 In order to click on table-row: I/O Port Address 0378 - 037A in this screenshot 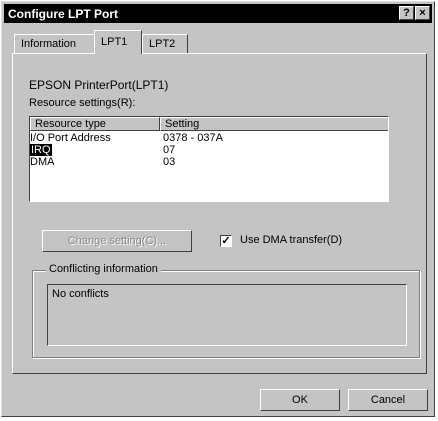, I will do `click(209, 138)`.